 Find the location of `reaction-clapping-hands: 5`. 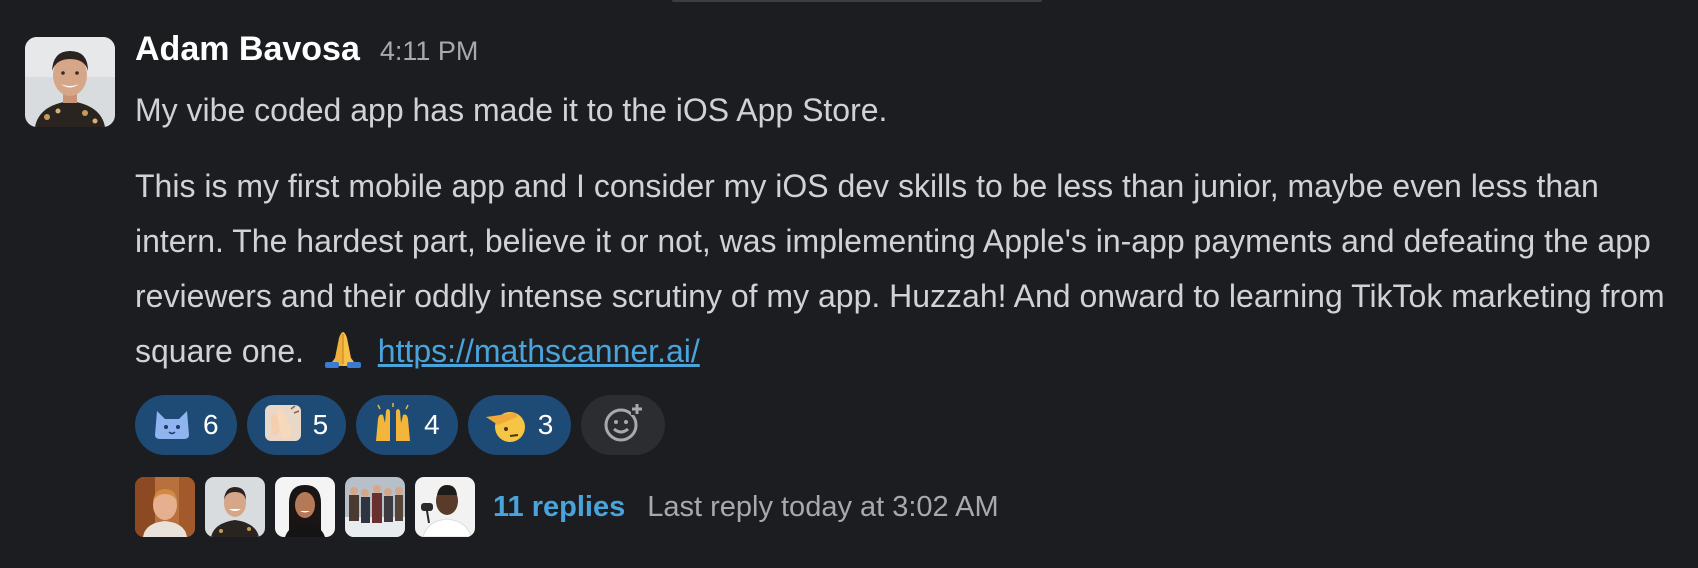

reaction-clapping-hands: 5 is located at coordinates (296, 425).